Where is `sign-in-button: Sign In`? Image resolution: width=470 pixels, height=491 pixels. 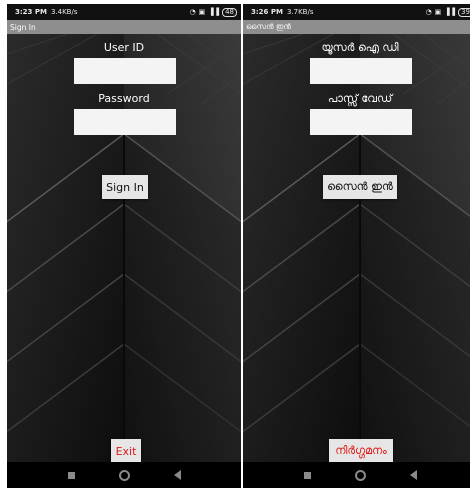 sign-in-button: Sign In is located at coordinates (125, 187).